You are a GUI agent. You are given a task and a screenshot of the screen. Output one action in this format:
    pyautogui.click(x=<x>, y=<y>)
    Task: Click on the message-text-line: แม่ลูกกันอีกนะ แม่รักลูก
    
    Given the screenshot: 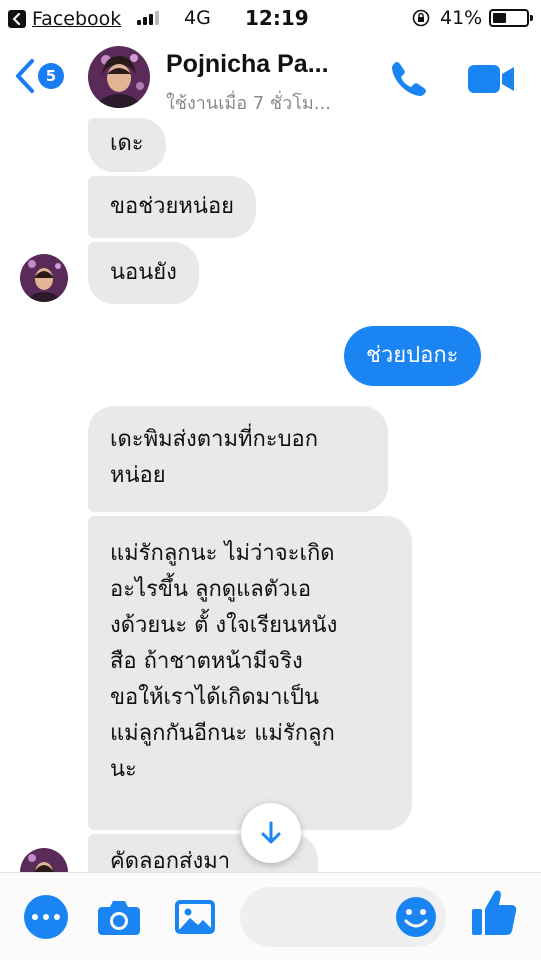 What is the action you would take?
    pyautogui.click(x=222, y=733)
    